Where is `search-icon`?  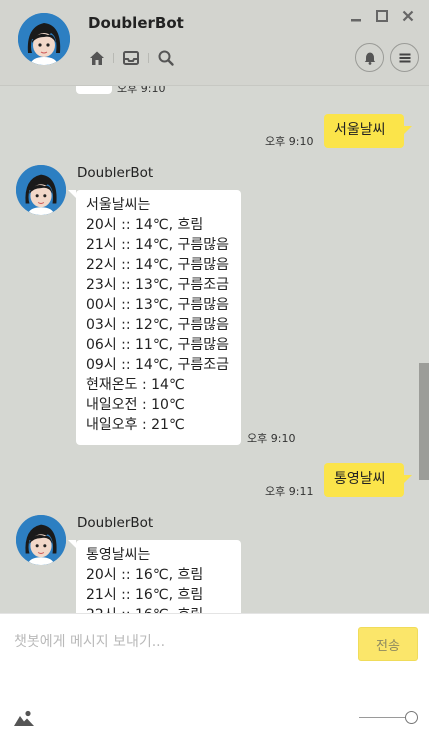 search-icon is located at coordinates (166, 58).